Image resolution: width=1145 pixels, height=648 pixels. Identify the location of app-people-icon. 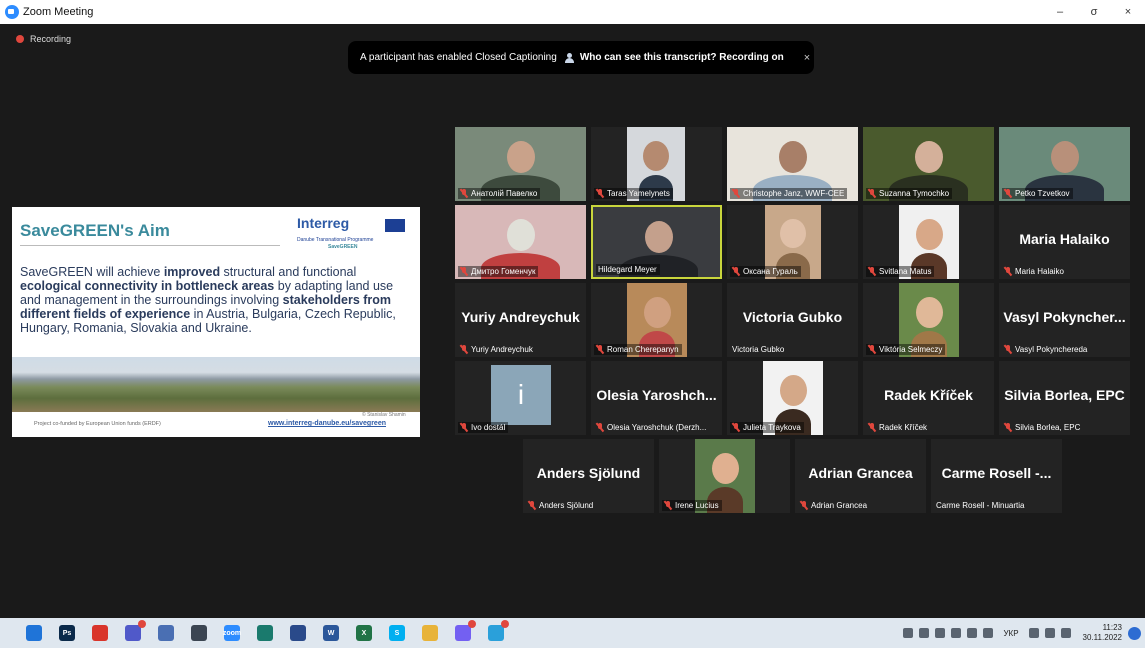
(166, 633).